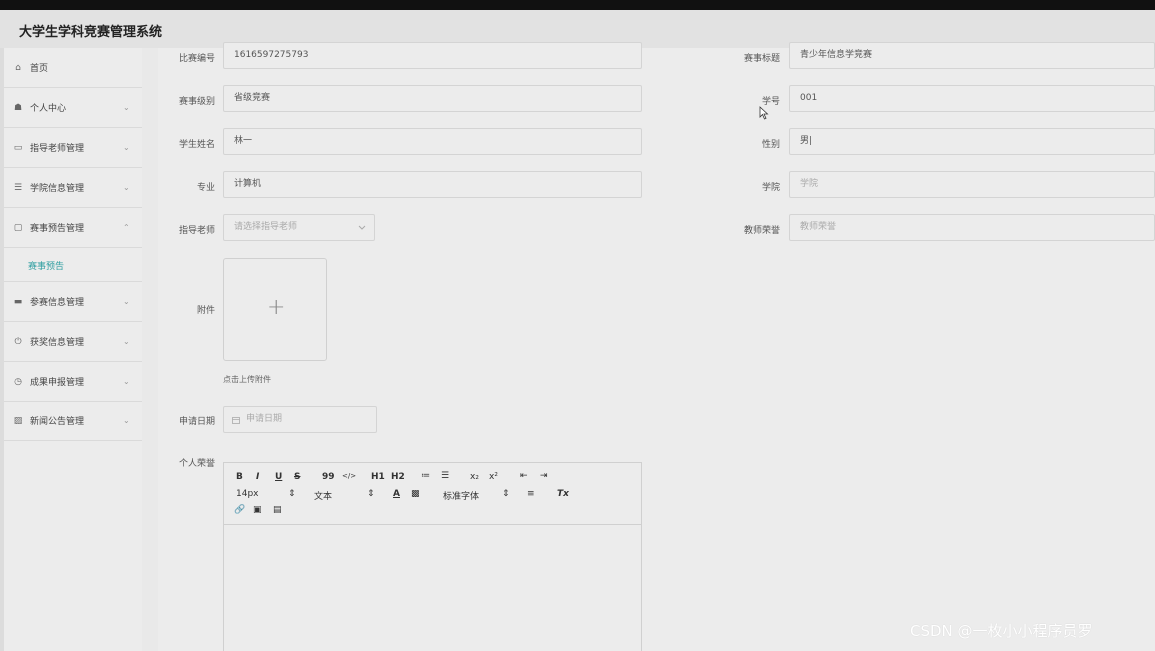  Describe the element at coordinates (415, 494) in the screenshot. I see `background-color-icon: ▩` at that location.